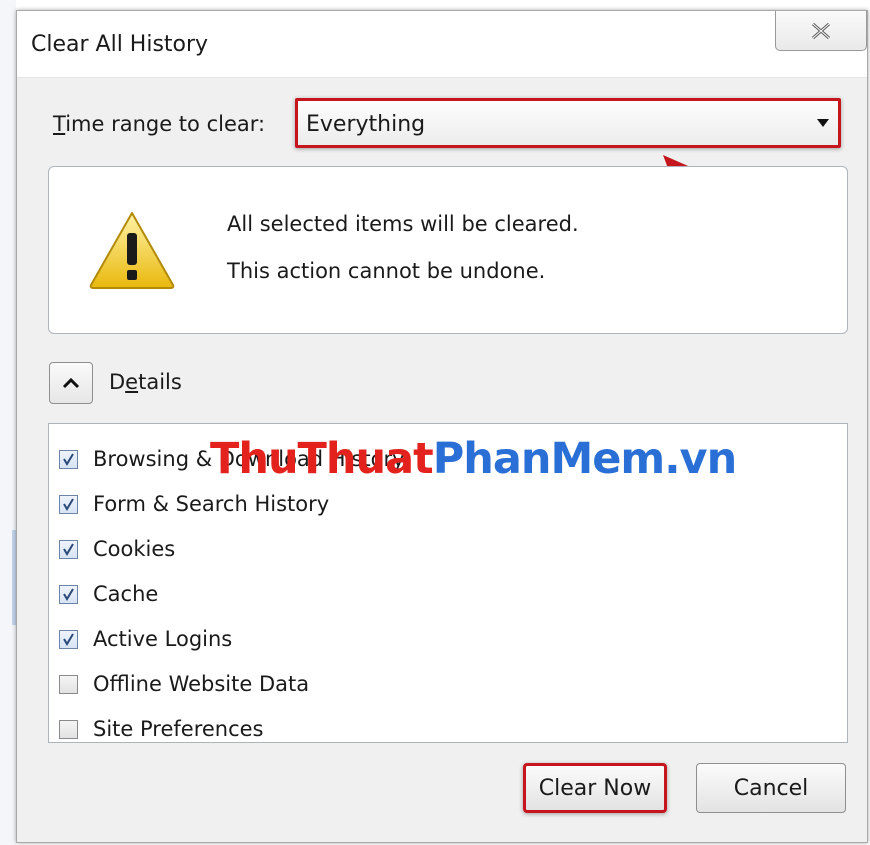  I want to click on watermark-part2: PhanMem.vn, so click(584, 459).